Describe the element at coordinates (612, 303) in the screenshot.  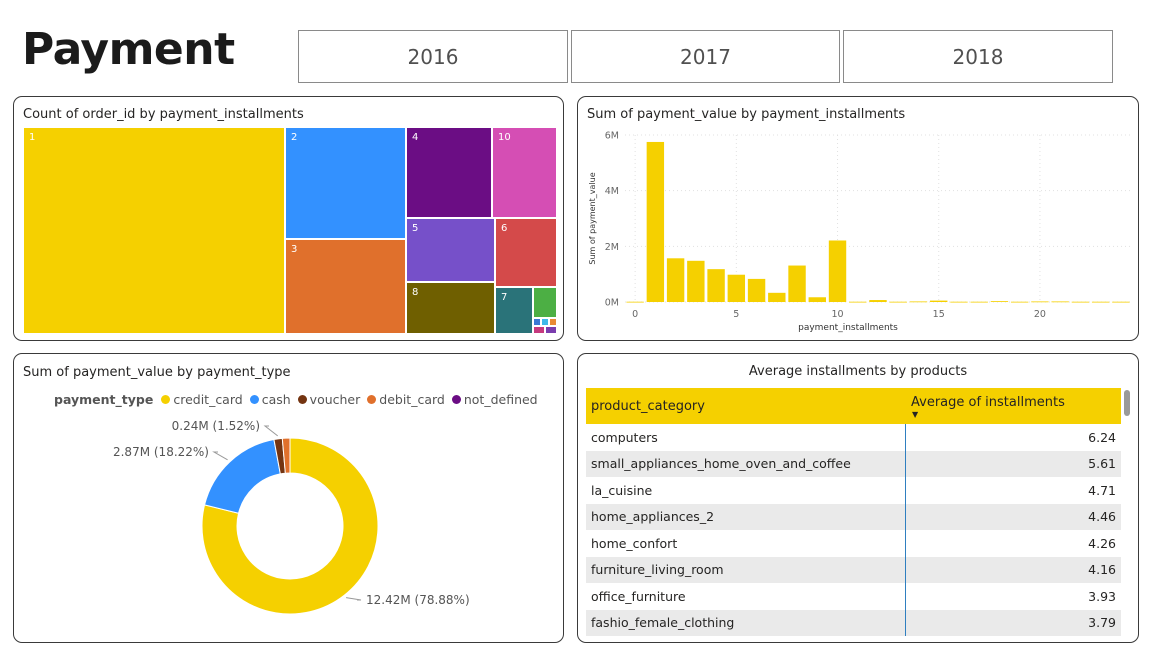
I see `y-tick-label: 0M` at that location.